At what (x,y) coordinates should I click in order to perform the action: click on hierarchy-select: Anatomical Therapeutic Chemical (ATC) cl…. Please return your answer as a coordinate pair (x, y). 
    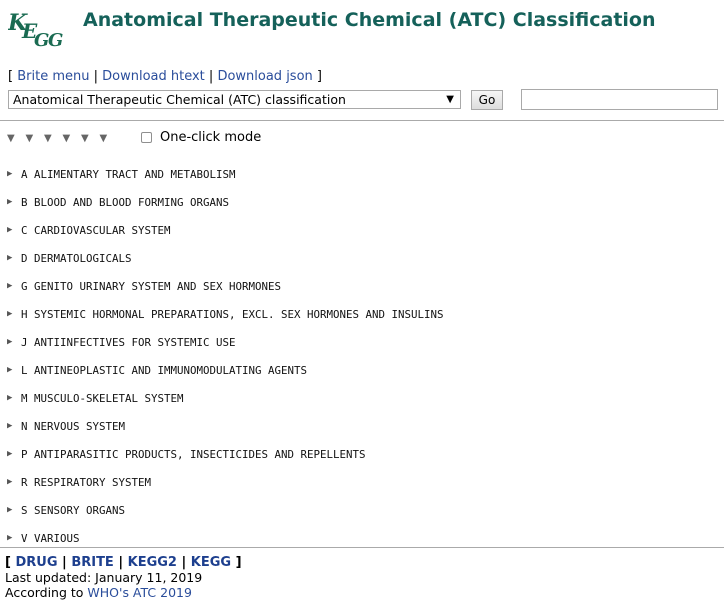
    Looking at the image, I should click on (234, 99).